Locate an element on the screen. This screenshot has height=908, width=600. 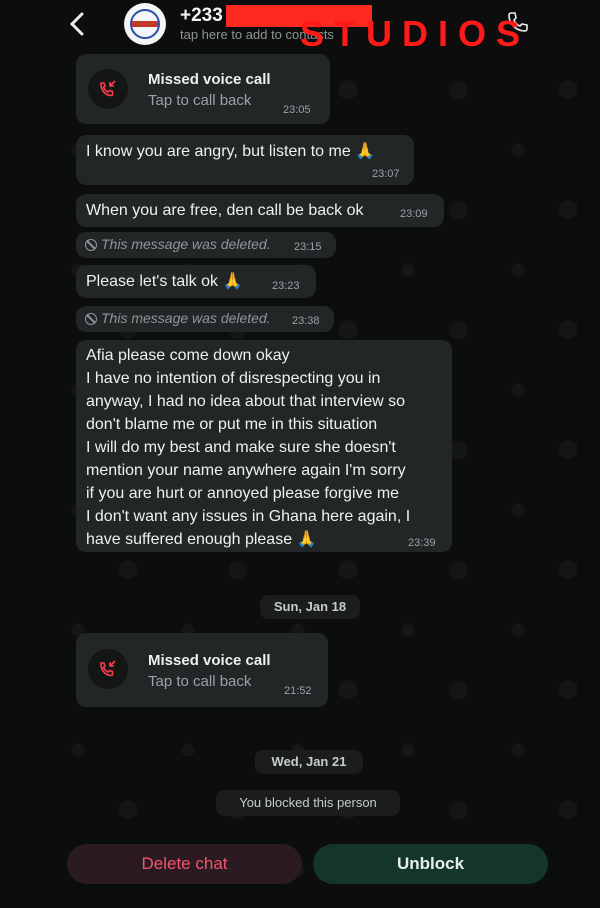
watermark-text: STUDIOS is located at coordinates (415, 33).